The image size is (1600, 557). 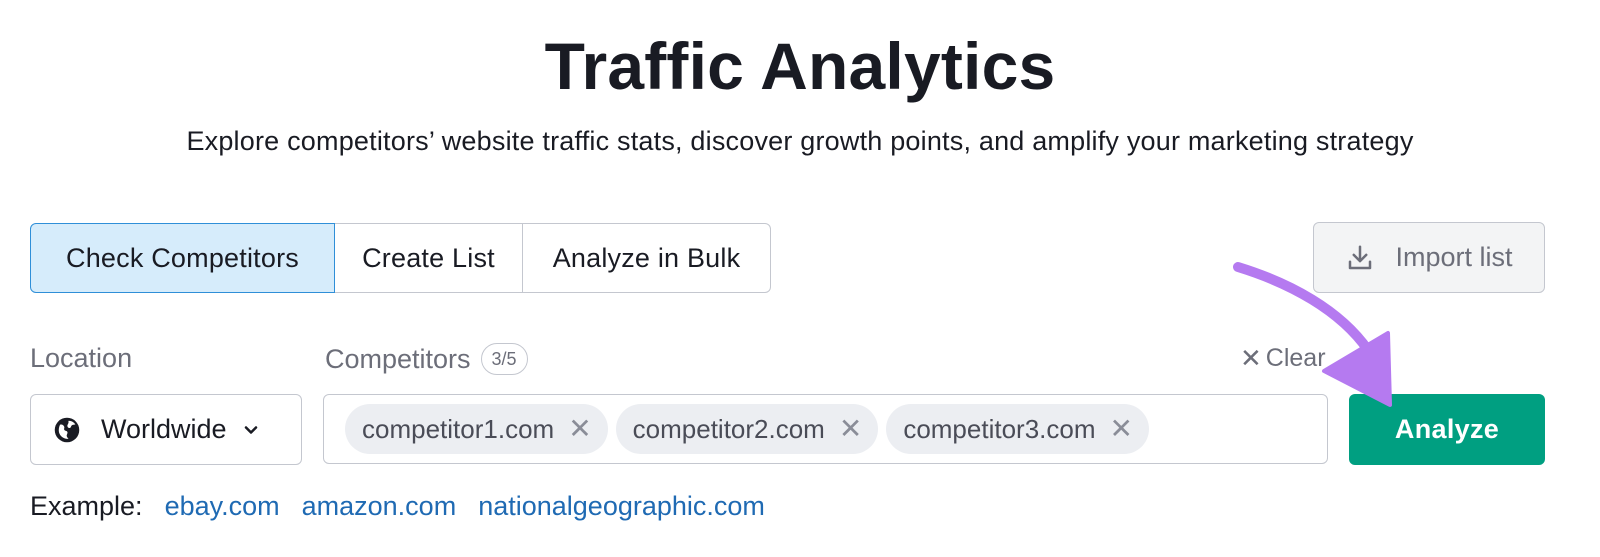 I want to click on competitor-chip: competitor1.com ✕, so click(x=476, y=429).